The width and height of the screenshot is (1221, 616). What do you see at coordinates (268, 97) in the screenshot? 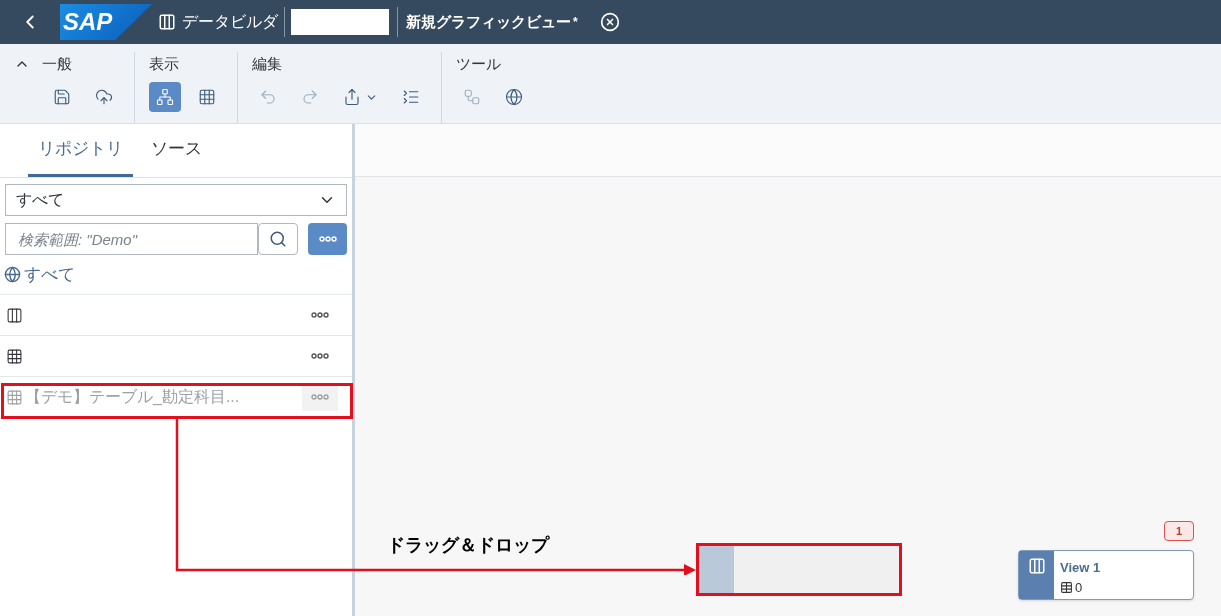
I see `undo-icon` at bounding box center [268, 97].